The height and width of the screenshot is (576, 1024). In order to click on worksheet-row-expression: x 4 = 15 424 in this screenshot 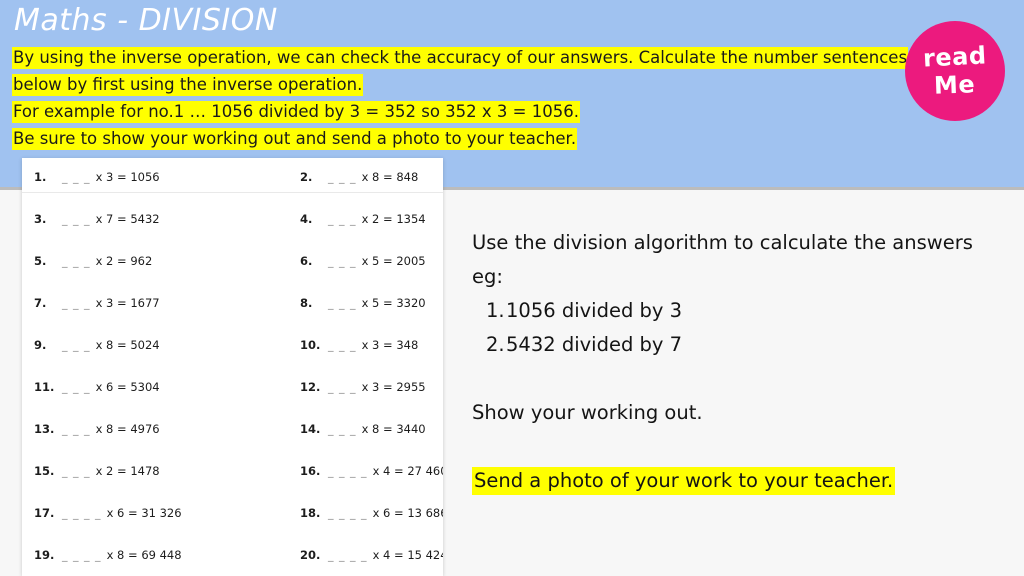, I will do `click(407, 555)`.